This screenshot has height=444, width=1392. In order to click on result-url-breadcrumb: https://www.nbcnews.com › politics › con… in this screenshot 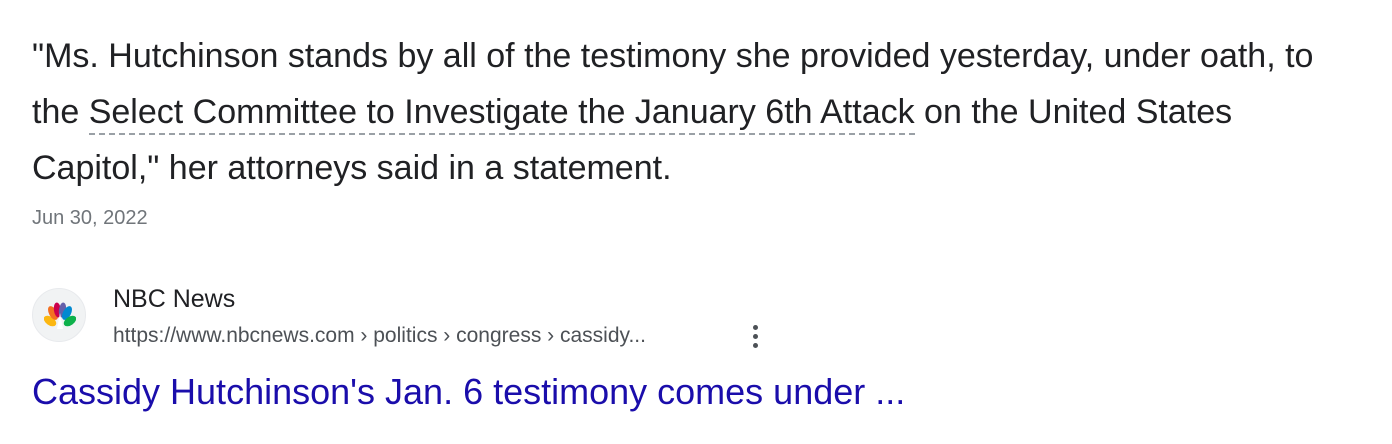, I will do `click(379, 336)`.